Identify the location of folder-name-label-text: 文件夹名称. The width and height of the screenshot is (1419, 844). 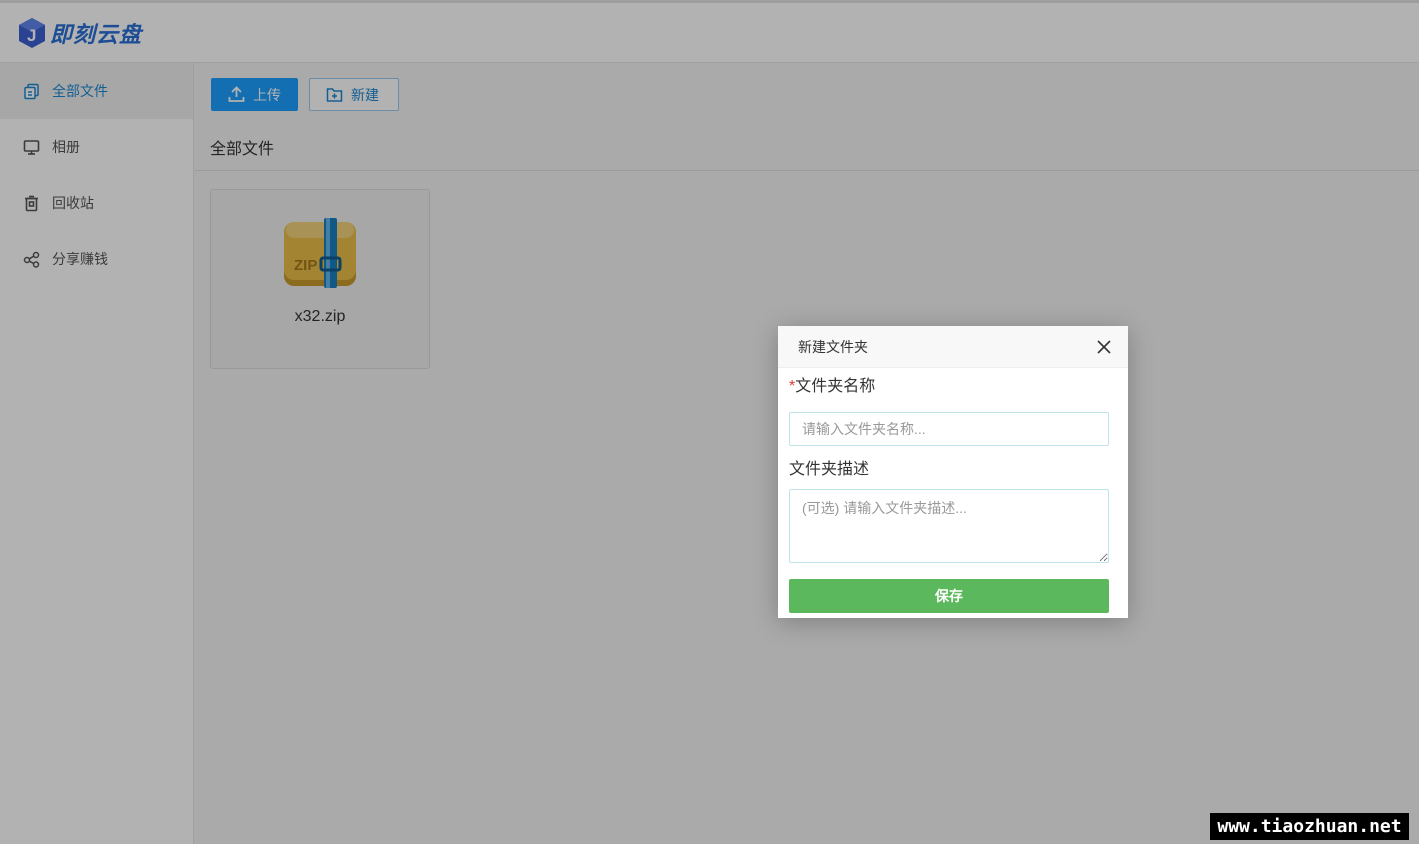
(835, 386).